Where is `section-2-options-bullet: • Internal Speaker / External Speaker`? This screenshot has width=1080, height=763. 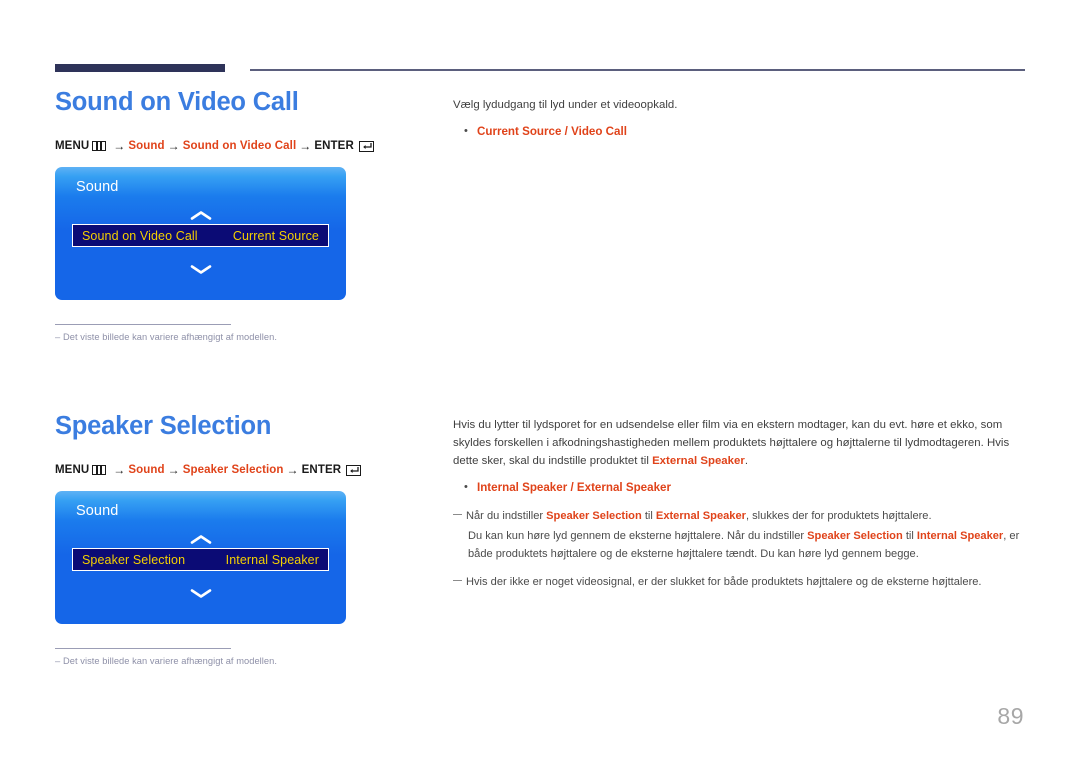
section-2-options-bullet: • Internal Speaker / External Speaker is located at coordinates (743, 488).